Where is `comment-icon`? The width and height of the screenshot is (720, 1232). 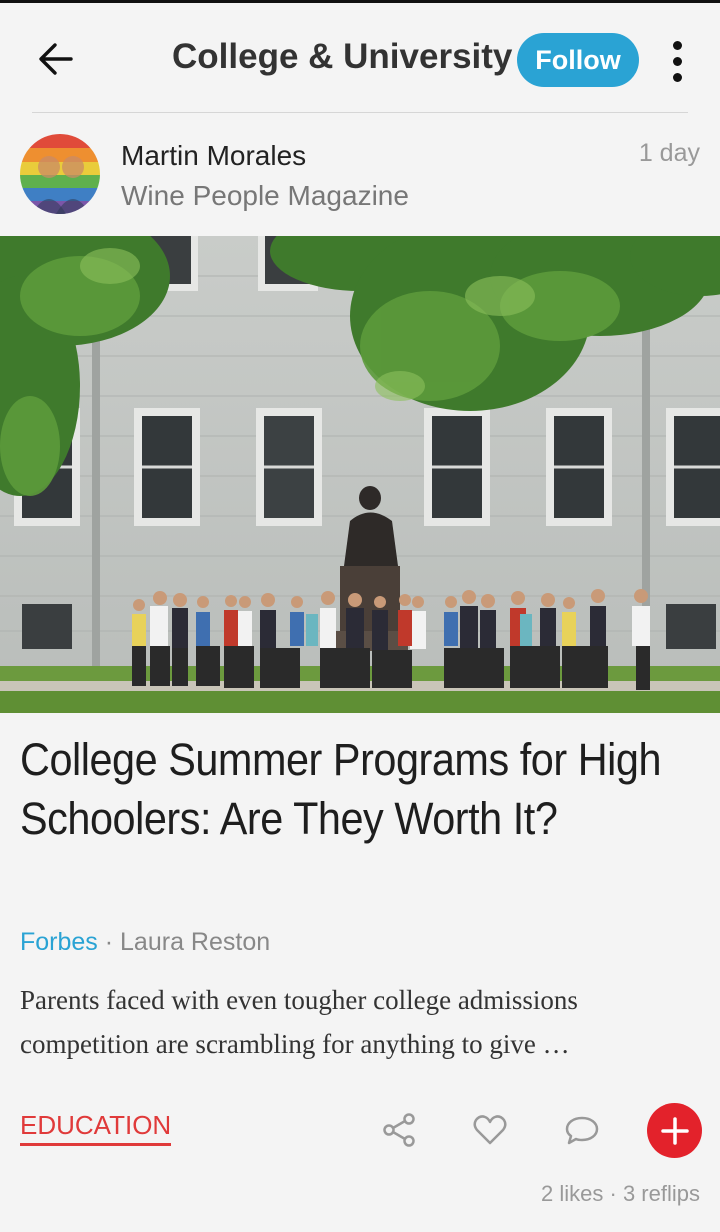
comment-icon is located at coordinates (582, 1130).